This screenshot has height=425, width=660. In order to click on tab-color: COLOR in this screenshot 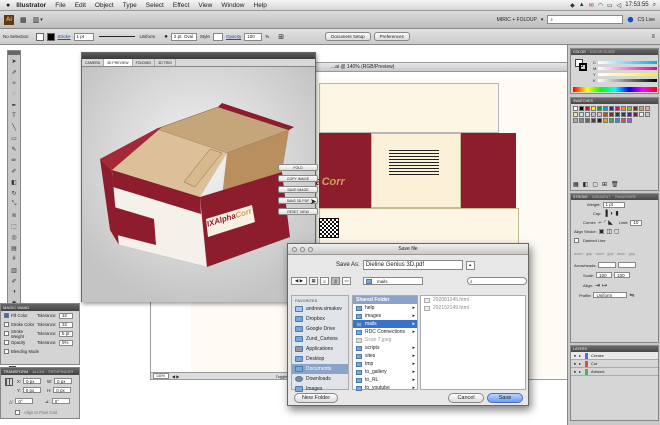, I will do `click(579, 52)`.